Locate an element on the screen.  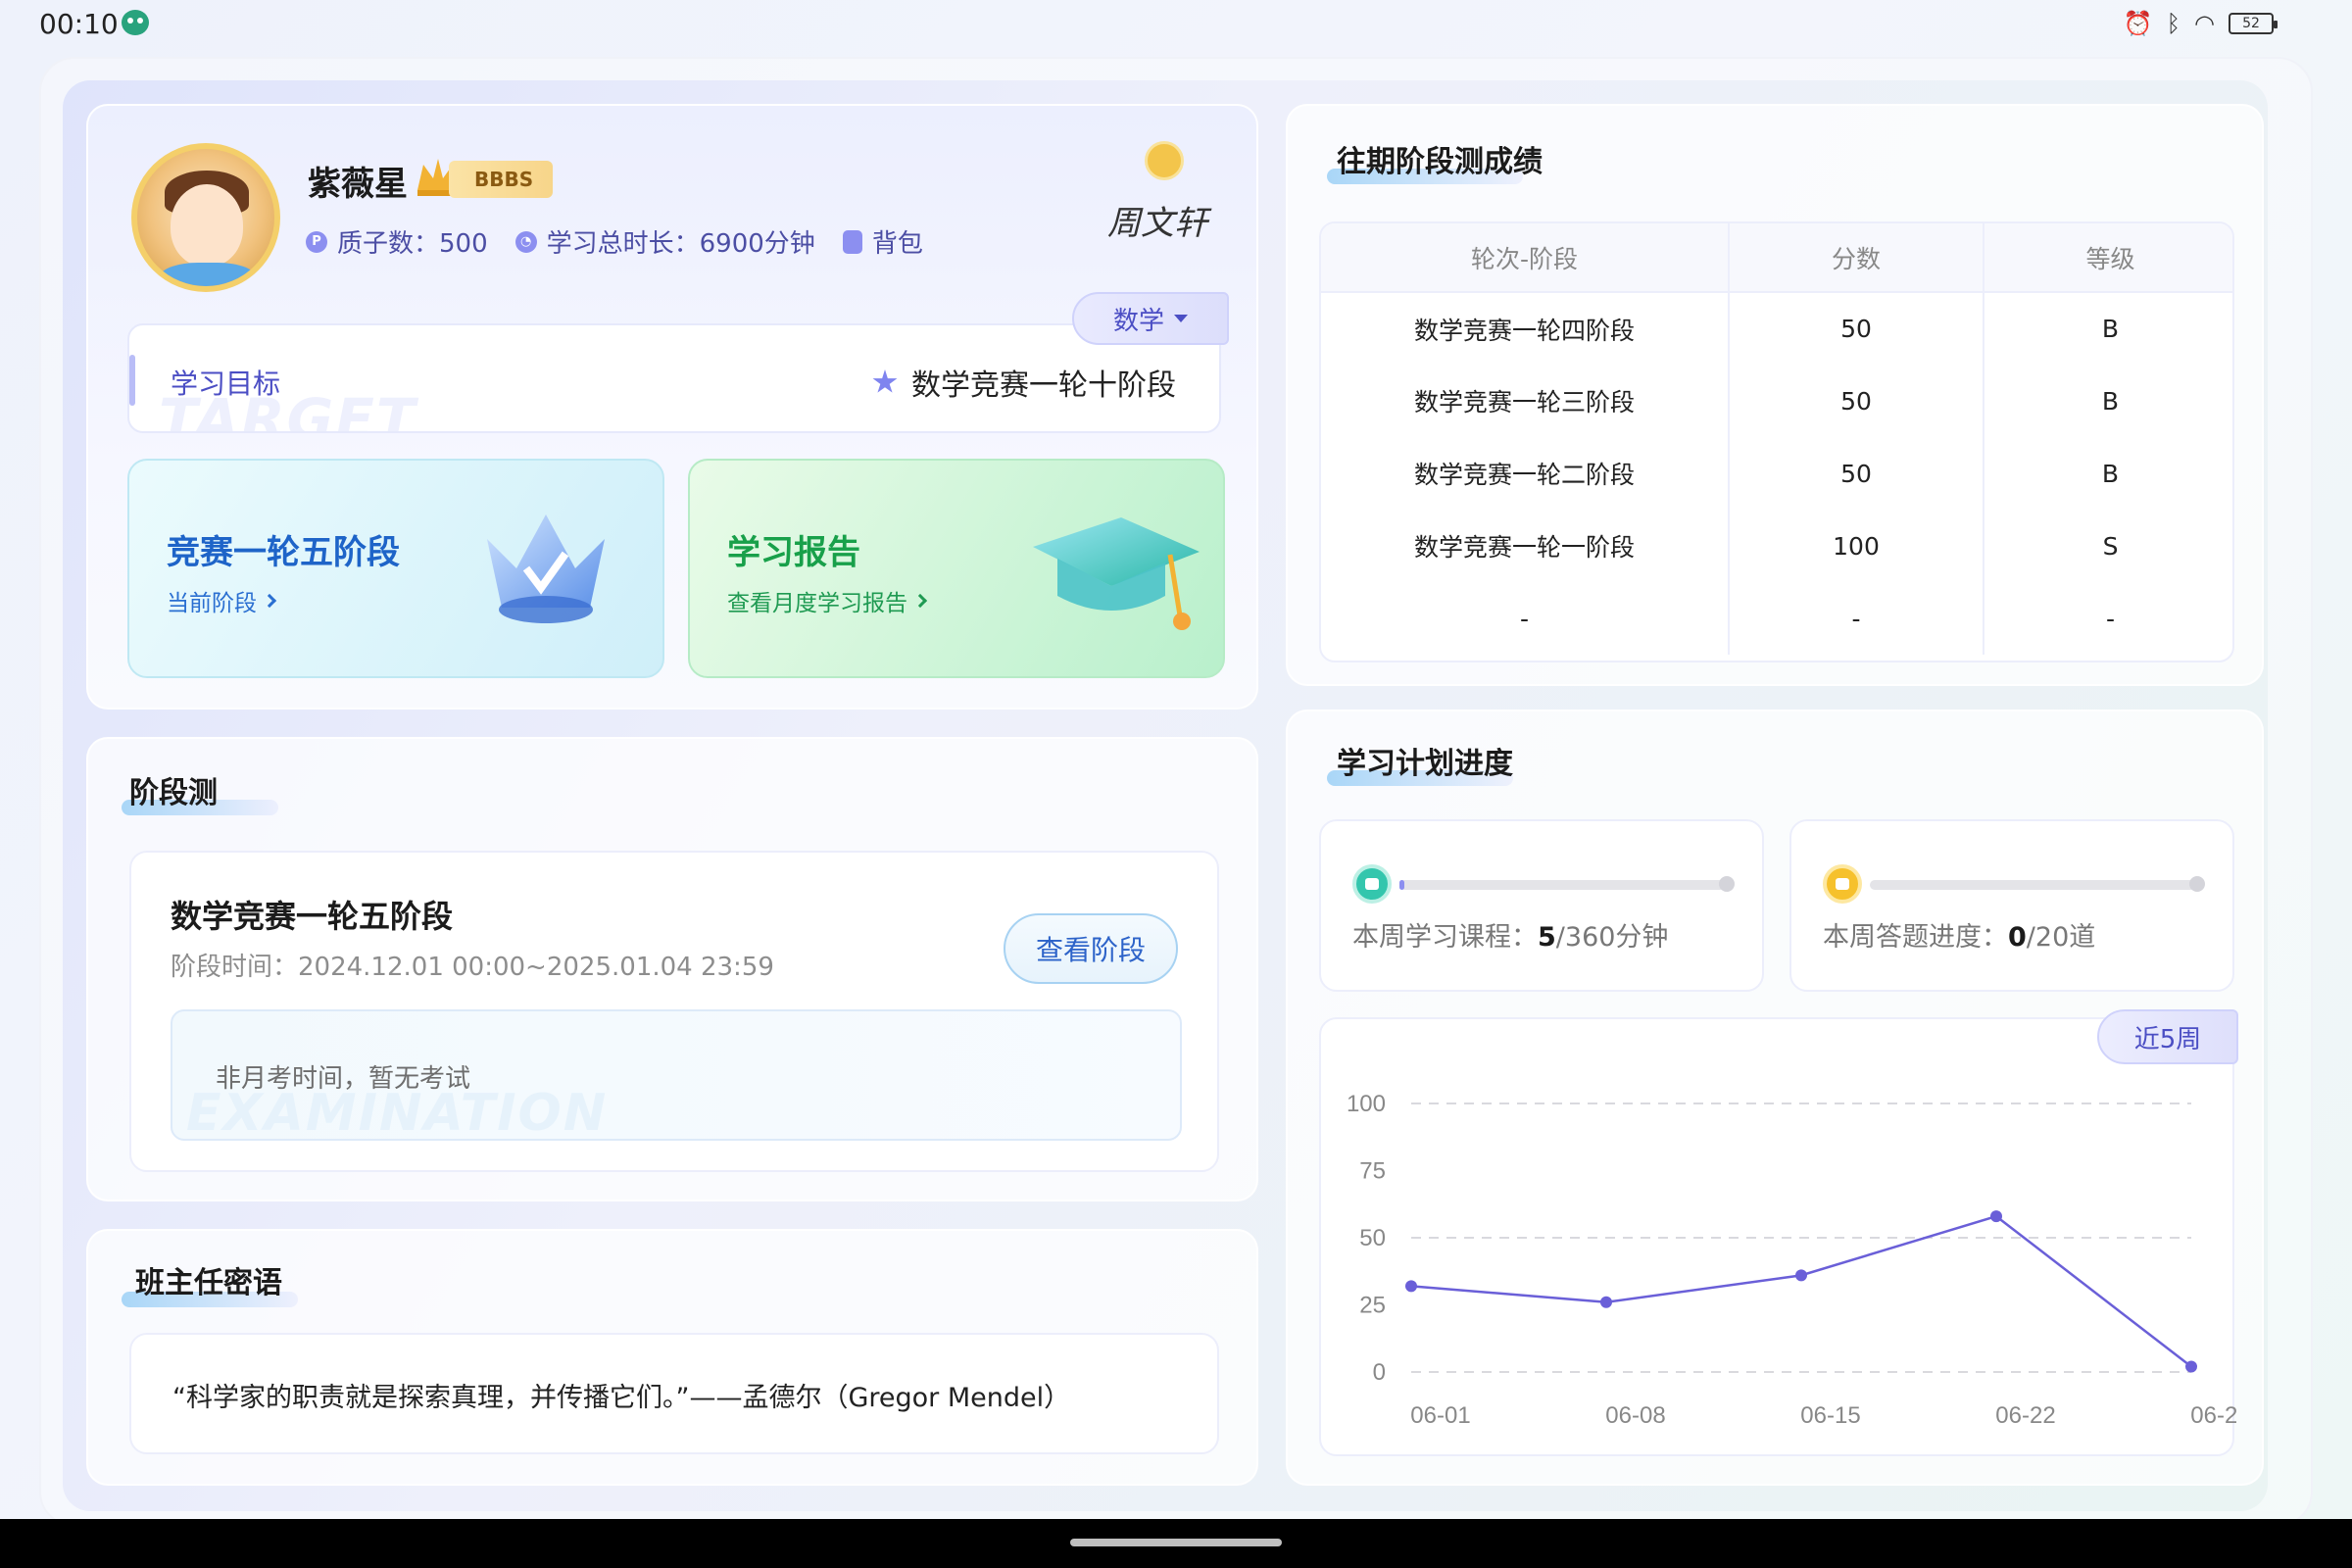
x-tick-label: 06-08 is located at coordinates (1635, 1415).